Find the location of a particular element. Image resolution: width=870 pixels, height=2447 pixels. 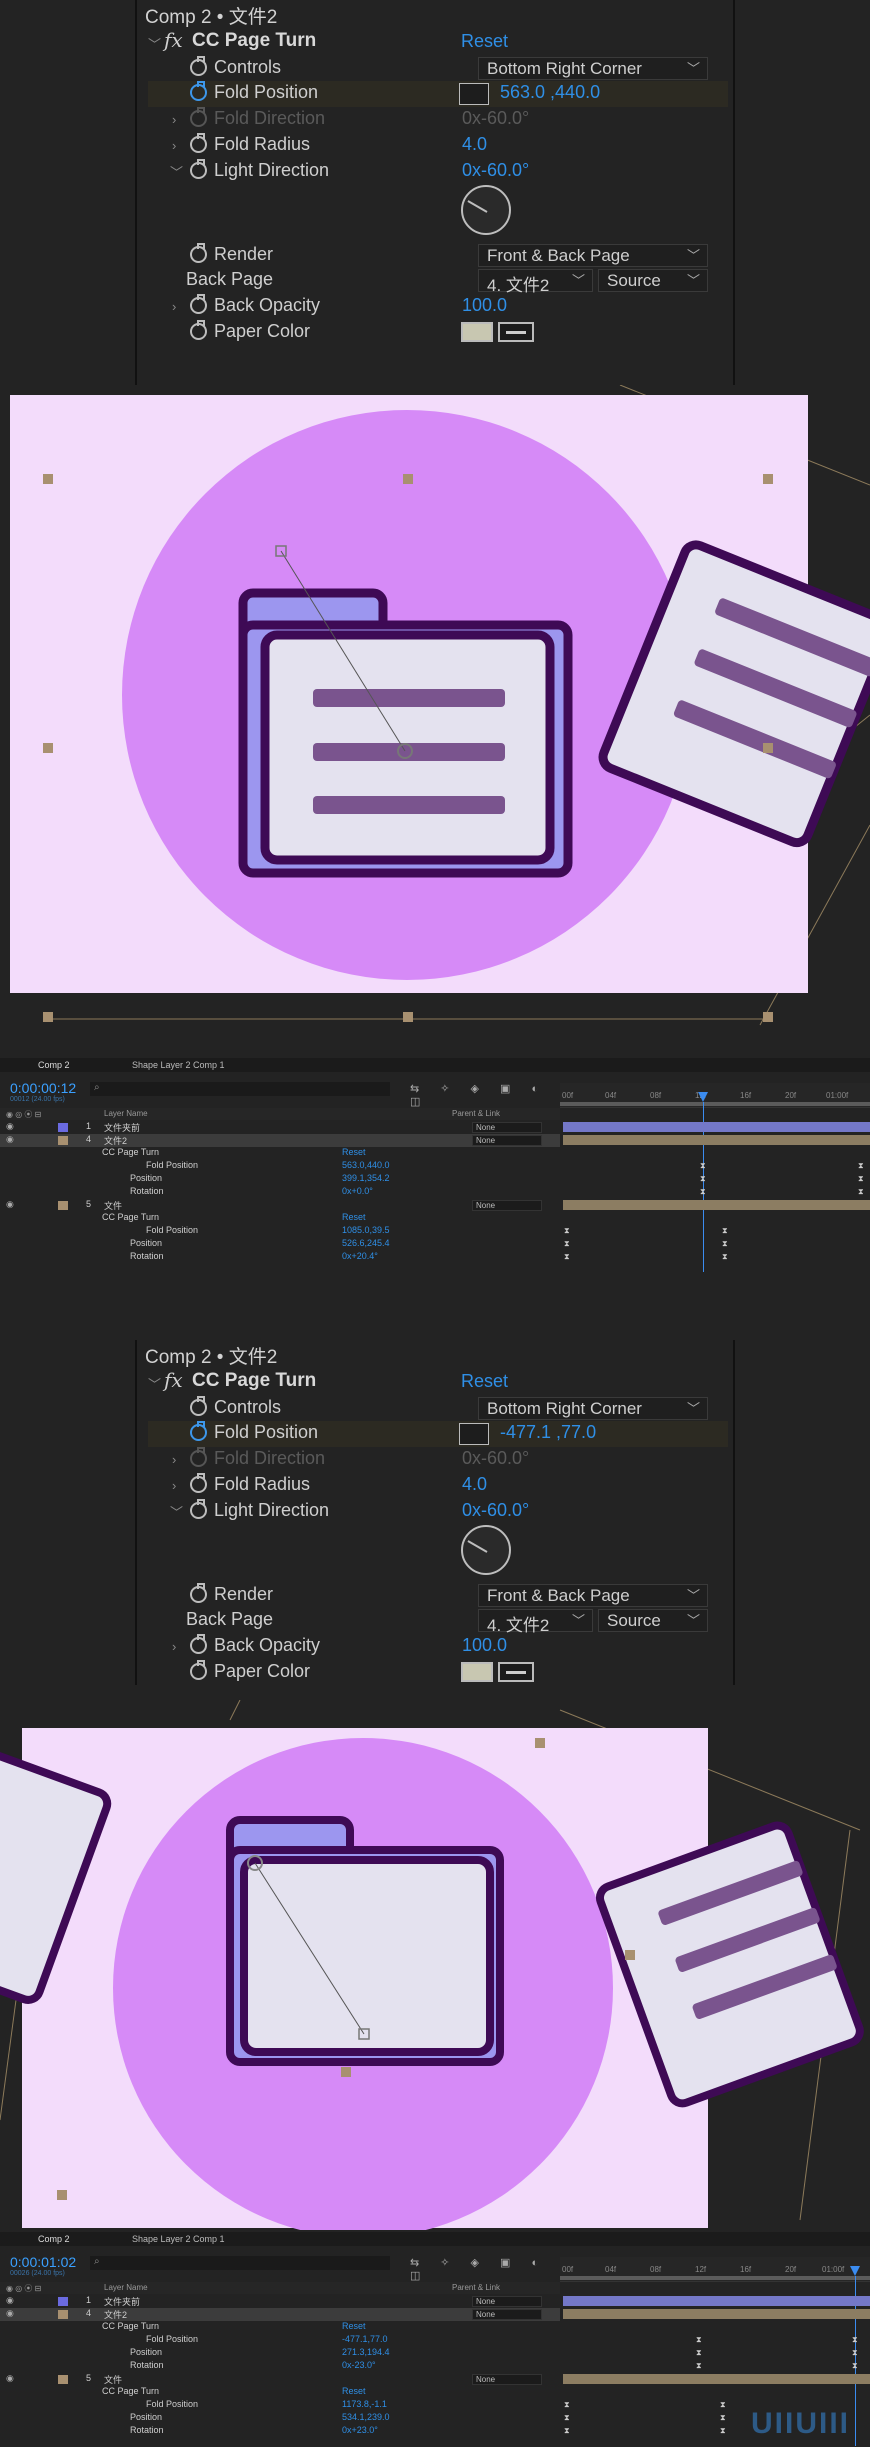

tab-shape-layer-comp: Shape Layer 2 Comp 1 is located at coordinates (178, 1065).